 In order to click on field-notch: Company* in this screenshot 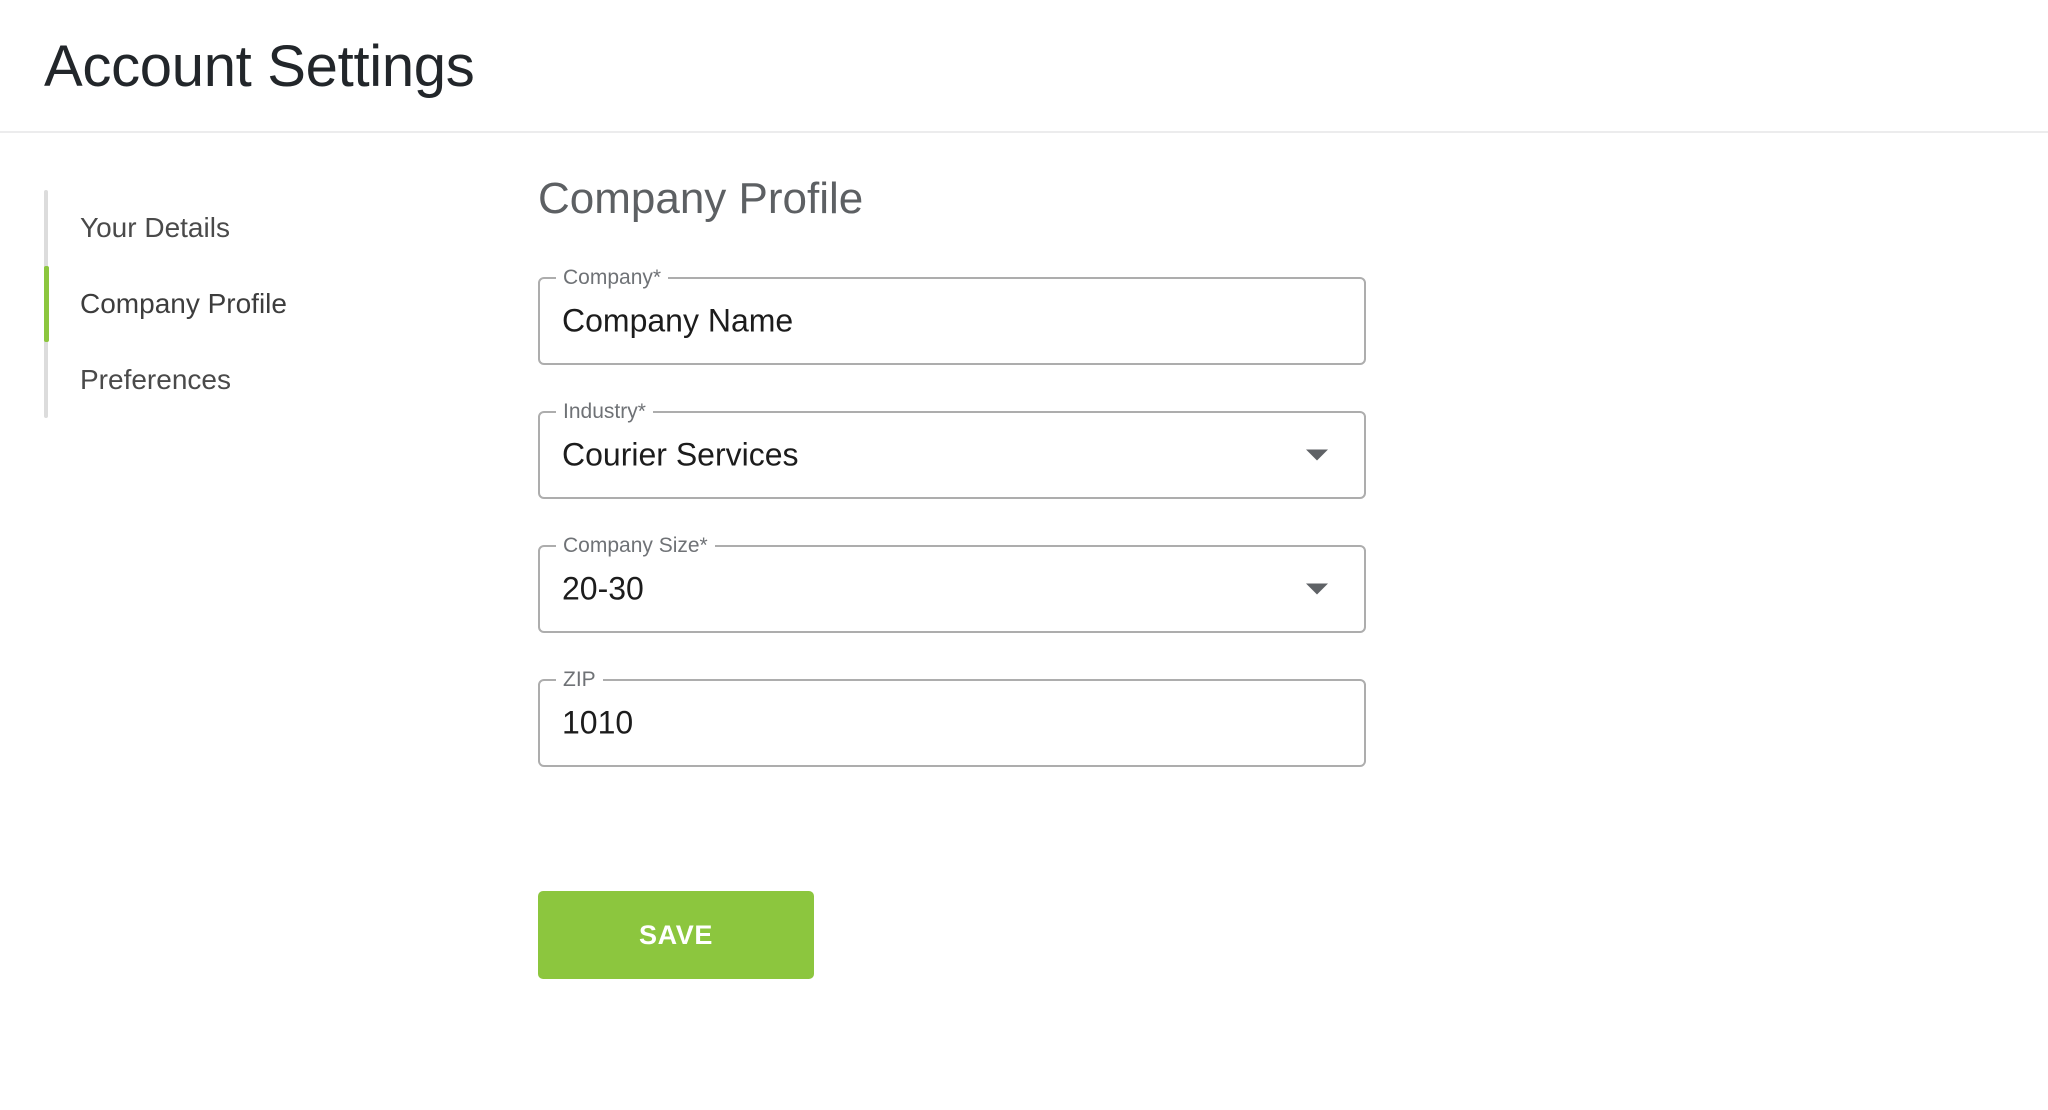, I will do `click(612, 277)`.